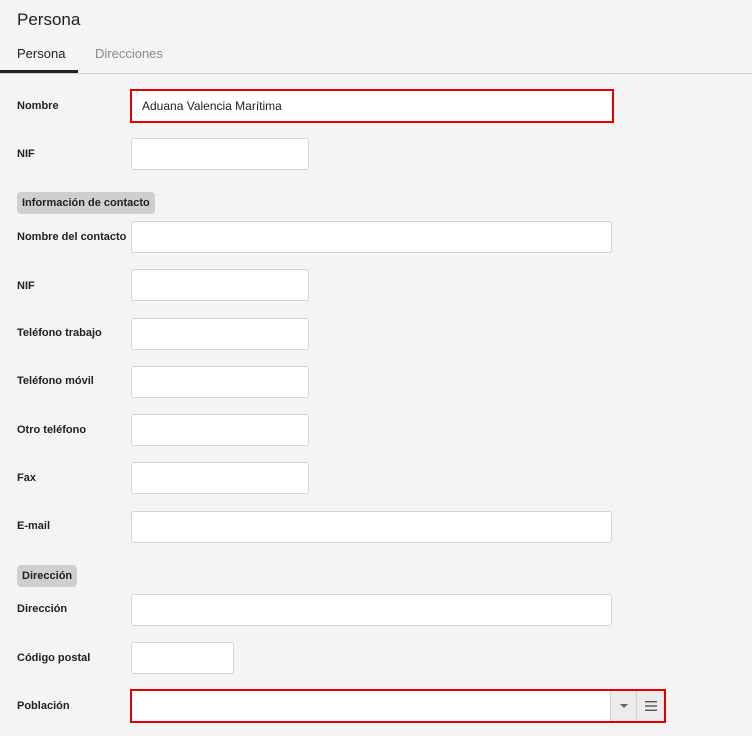  What do you see at coordinates (371, 527) in the screenshot?
I see `email-field` at bounding box center [371, 527].